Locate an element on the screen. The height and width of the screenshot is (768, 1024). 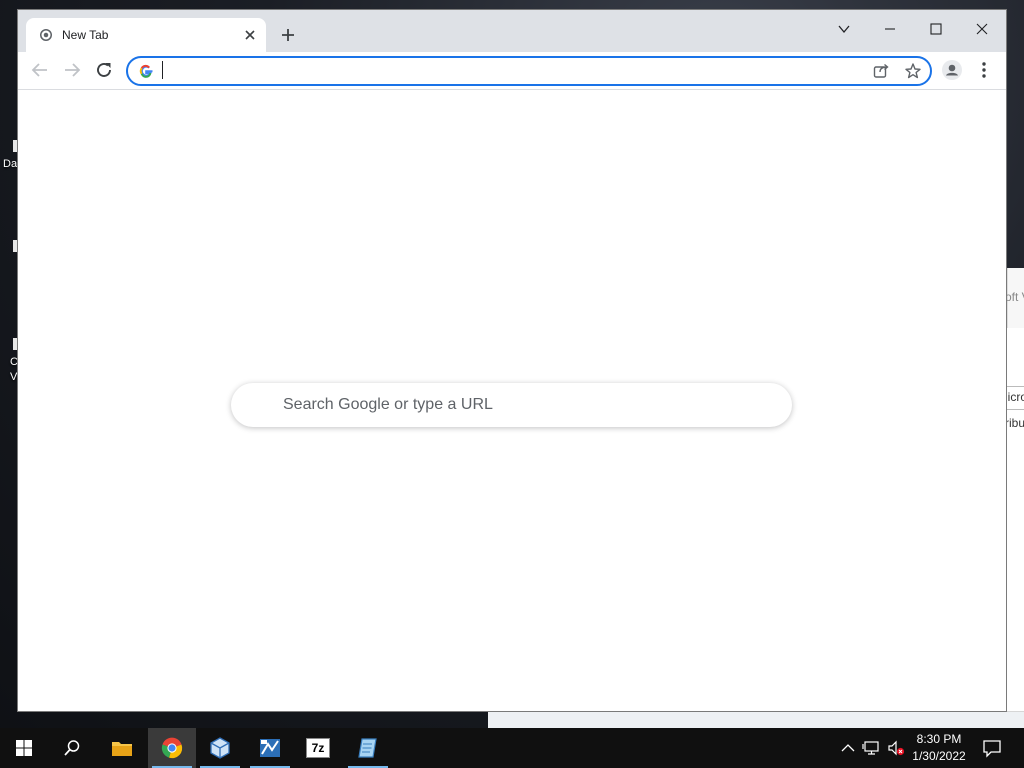
chevron-down-icon is located at coordinates (844, 29).